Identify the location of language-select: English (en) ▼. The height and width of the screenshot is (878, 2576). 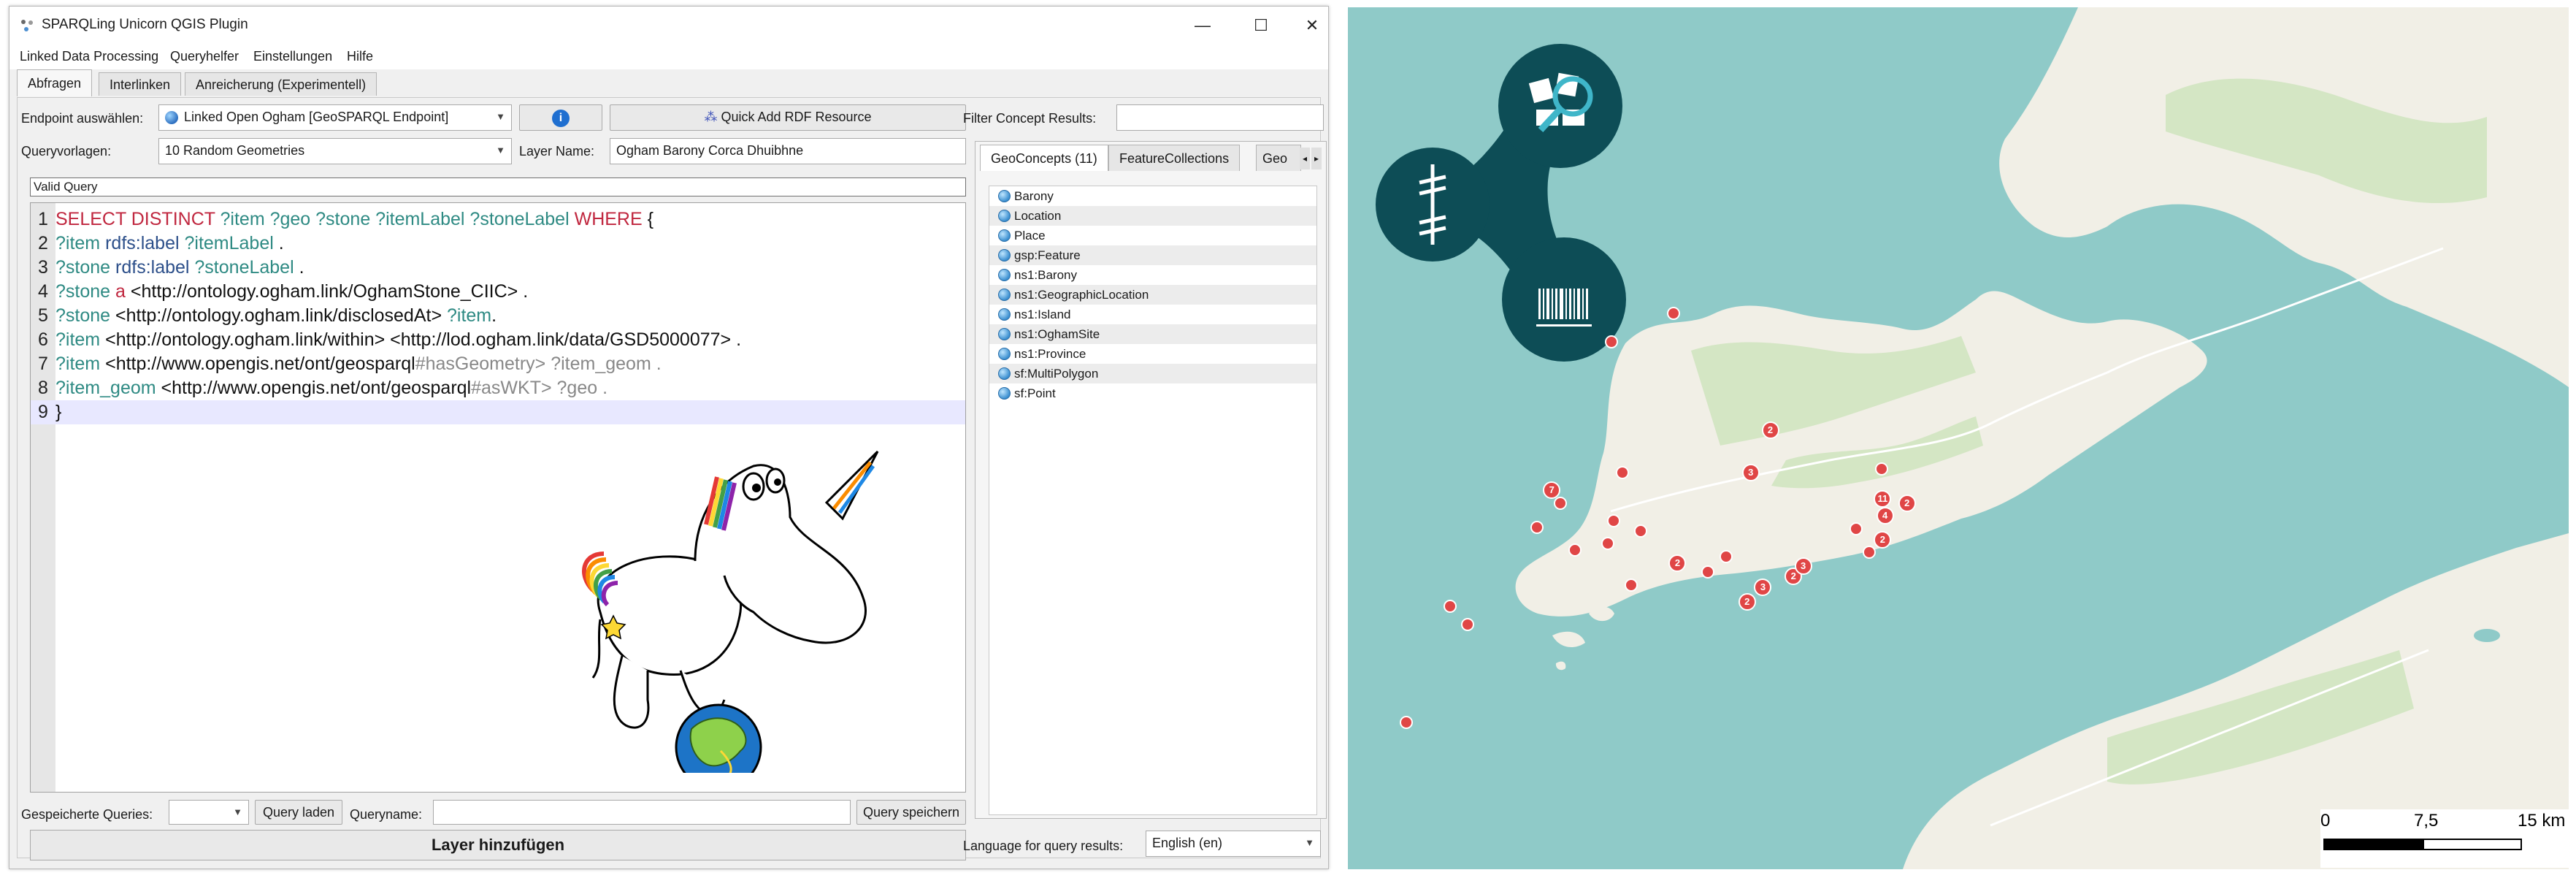
(1233, 844).